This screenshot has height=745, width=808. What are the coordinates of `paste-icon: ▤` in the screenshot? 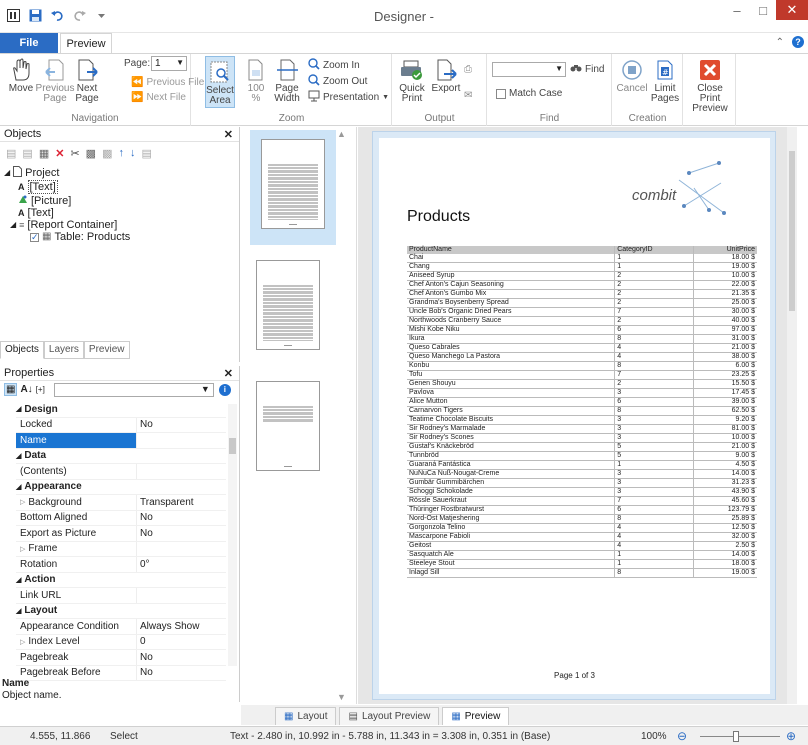 It's located at (27, 153).